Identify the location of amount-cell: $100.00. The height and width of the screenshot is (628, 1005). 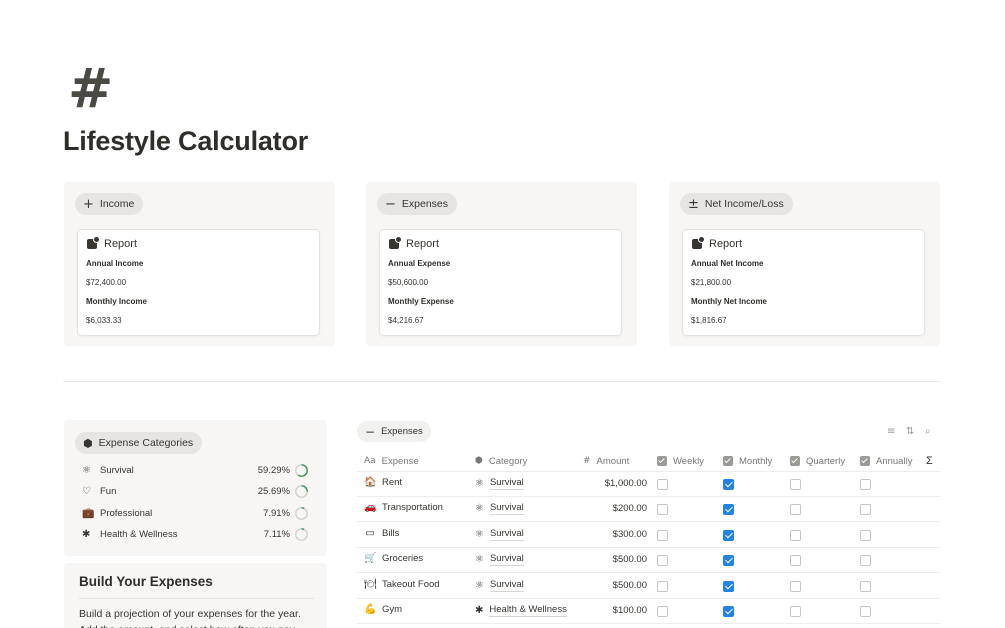
(612, 610).